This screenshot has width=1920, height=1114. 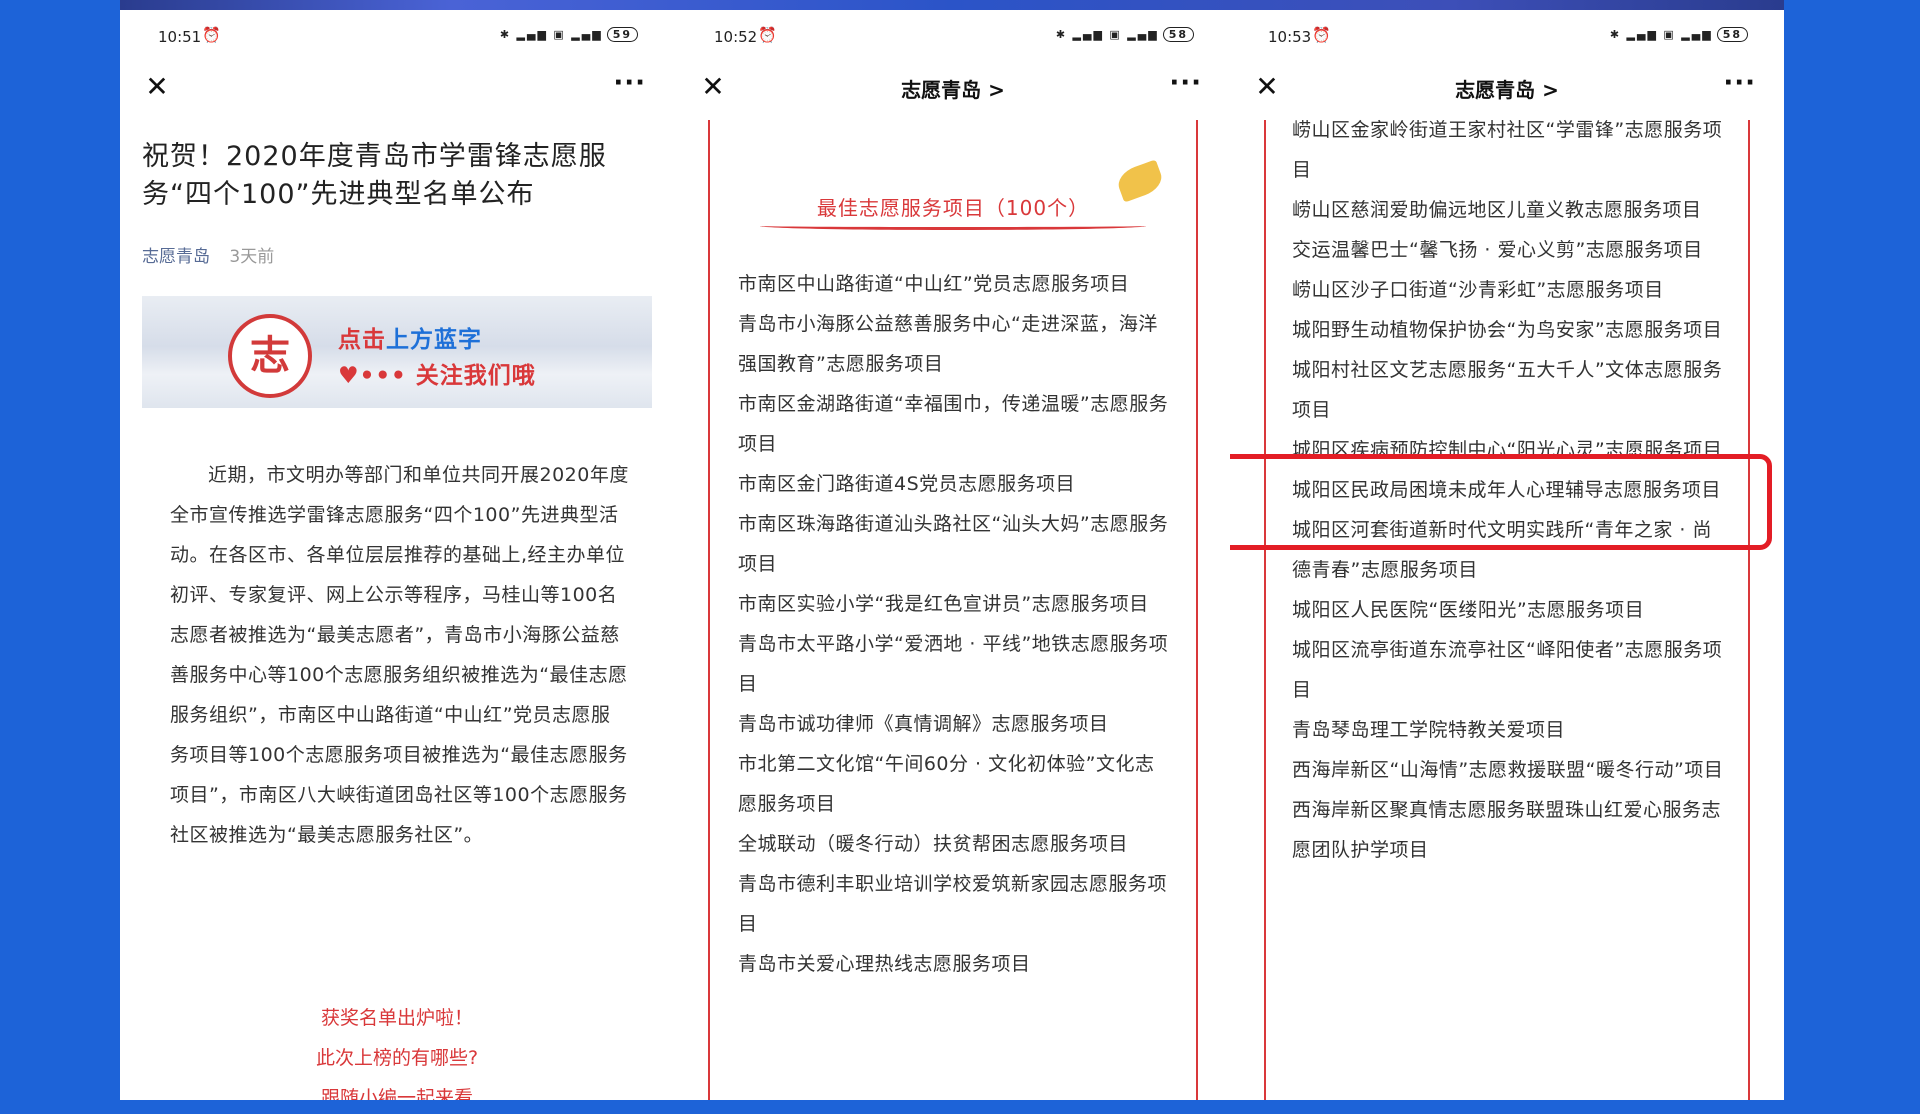 I want to click on status-time: 10:52, so click(x=736, y=37).